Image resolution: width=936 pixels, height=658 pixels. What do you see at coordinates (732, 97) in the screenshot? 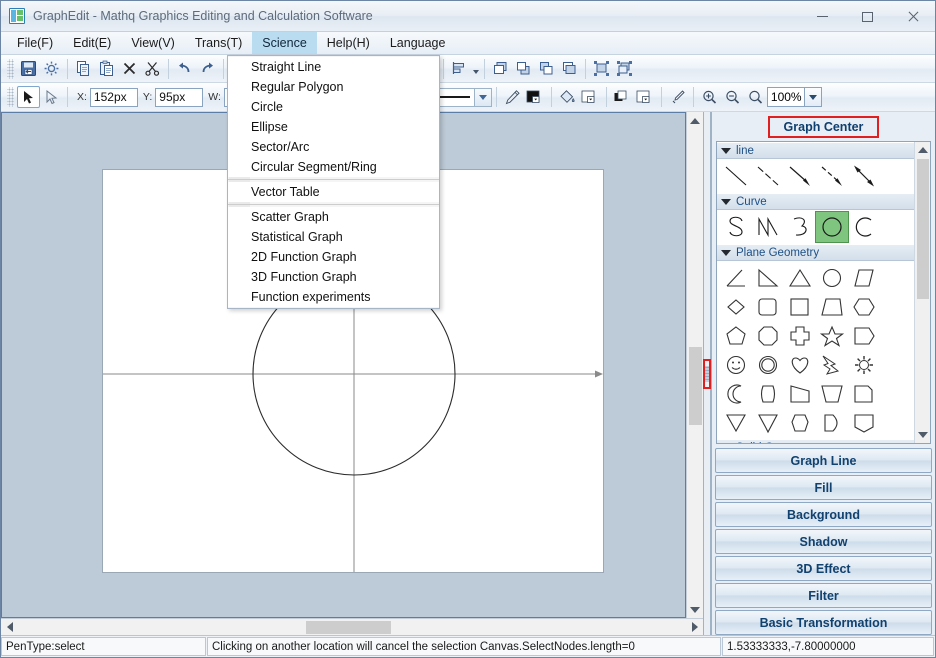
I see `zoom-out-icon` at bounding box center [732, 97].